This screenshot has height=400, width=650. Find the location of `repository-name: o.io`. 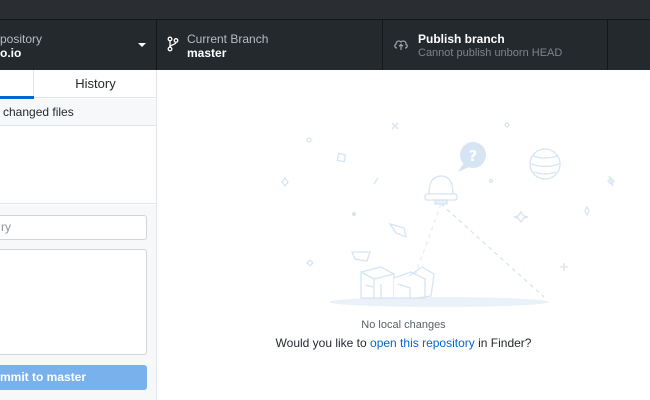

repository-name: o.io is located at coordinates (11, 53).